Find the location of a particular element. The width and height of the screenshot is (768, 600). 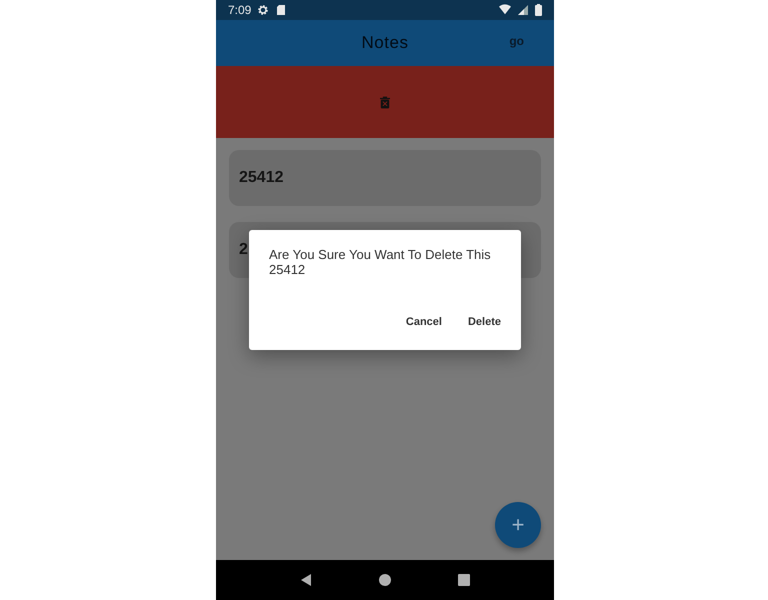

back-icon is located at coordinates (306, 580).